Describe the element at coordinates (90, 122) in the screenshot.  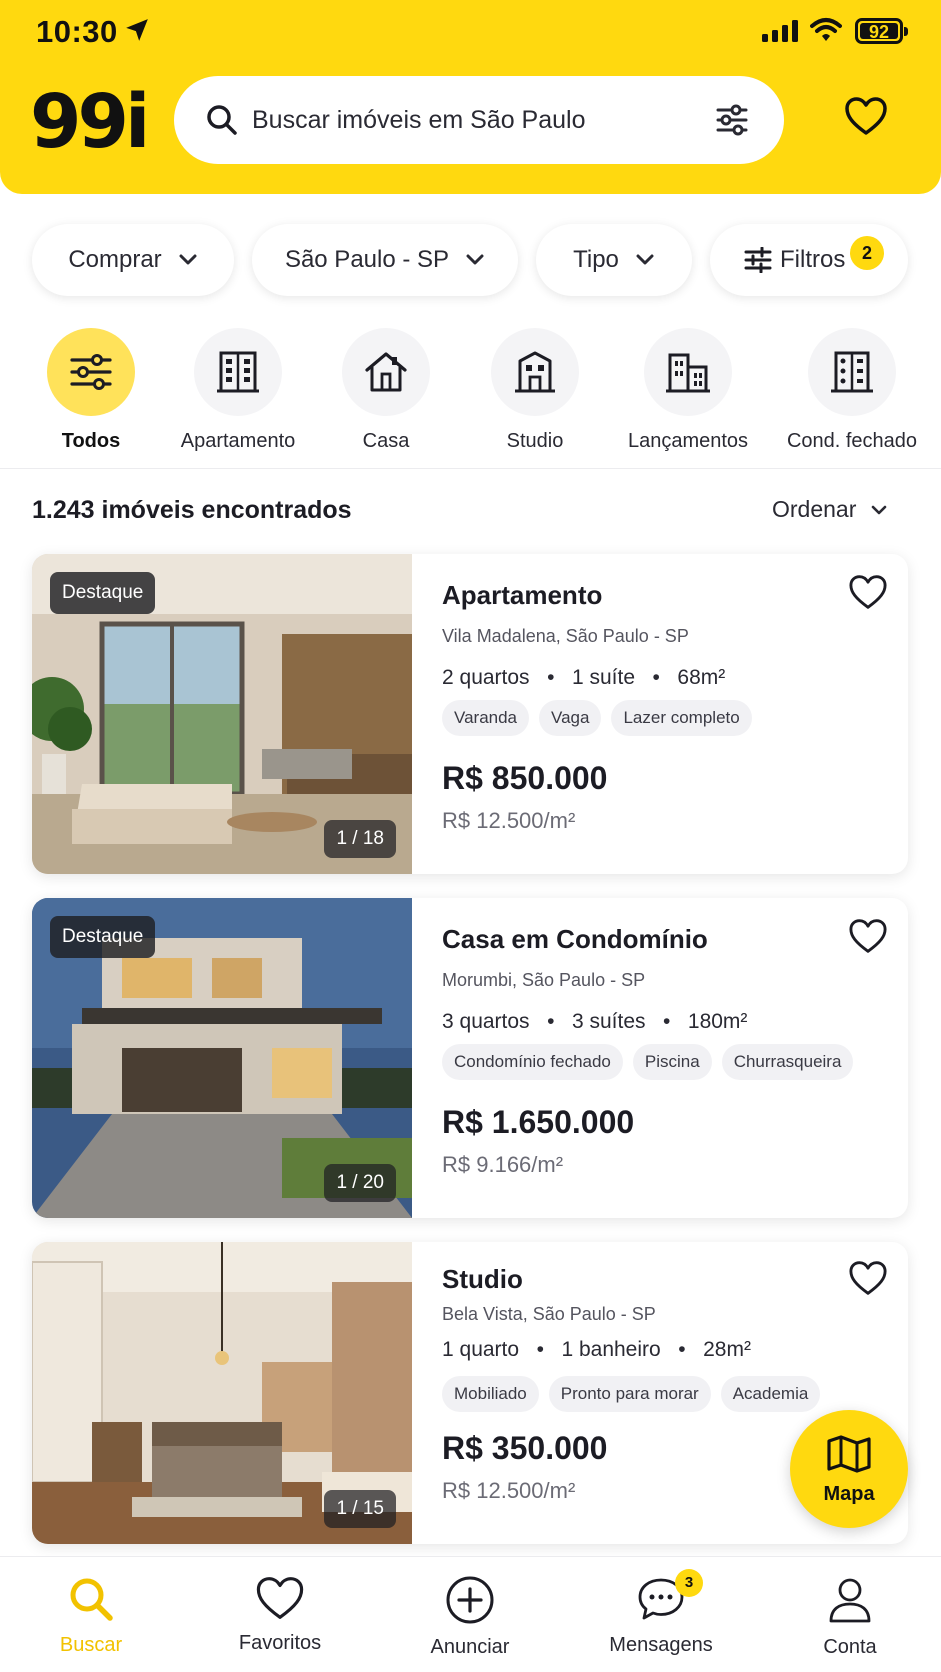
I see `app-logo: 99i` at that location.